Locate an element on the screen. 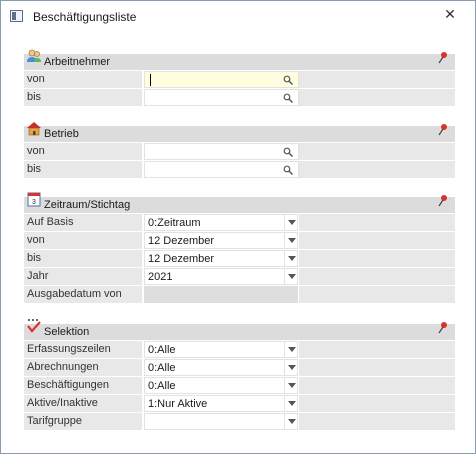 This screenshot has height=454, width=476. row-aktive-inaktive: Aktive/Inaktive 1:Nur Aktive is located at coordinates (239, 404).